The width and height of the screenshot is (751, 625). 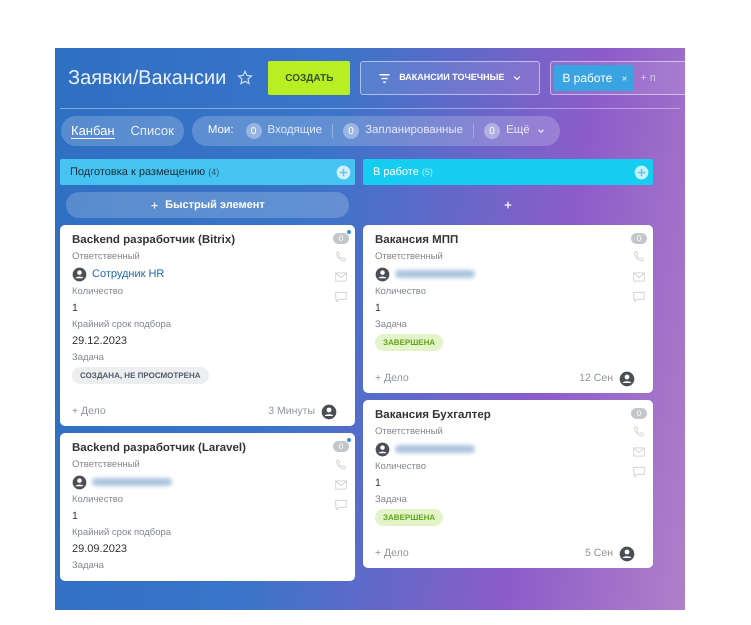 What do you see at coordinates (503, 240) in the screenshot?
I see `card-title: Вакансия МПП` at bounding box center [503, 240].